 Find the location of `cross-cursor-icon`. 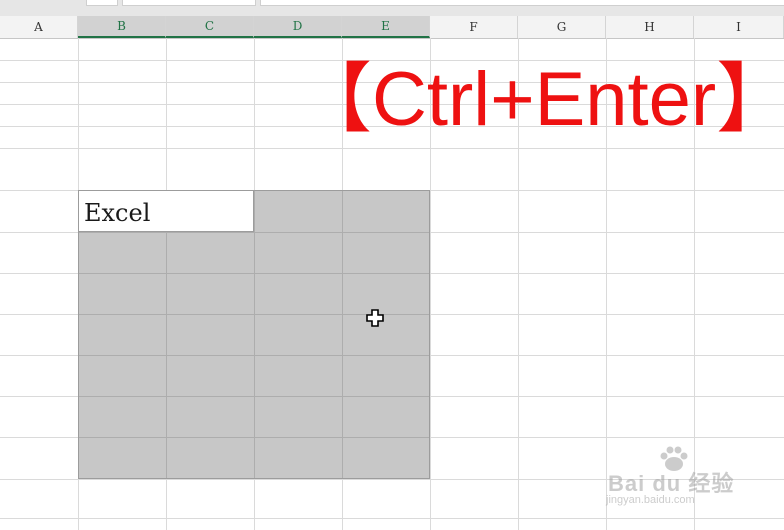

cross-cursor-icon is located at coordinates (375, 318).